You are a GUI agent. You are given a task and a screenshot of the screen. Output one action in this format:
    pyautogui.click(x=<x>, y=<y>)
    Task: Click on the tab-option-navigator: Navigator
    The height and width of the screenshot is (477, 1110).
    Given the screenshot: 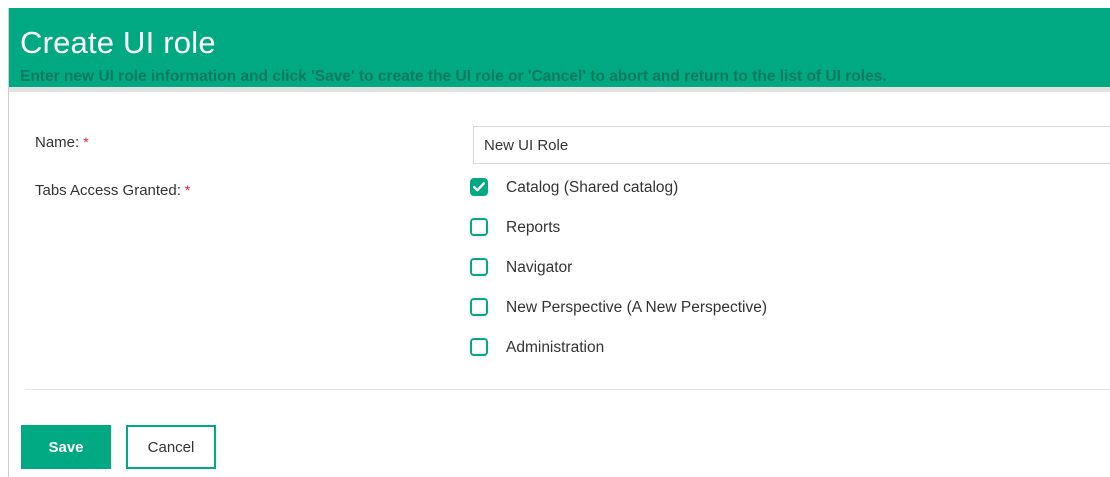 What is the action you would take?
    pyautogui.click(x=618, y=278)
    